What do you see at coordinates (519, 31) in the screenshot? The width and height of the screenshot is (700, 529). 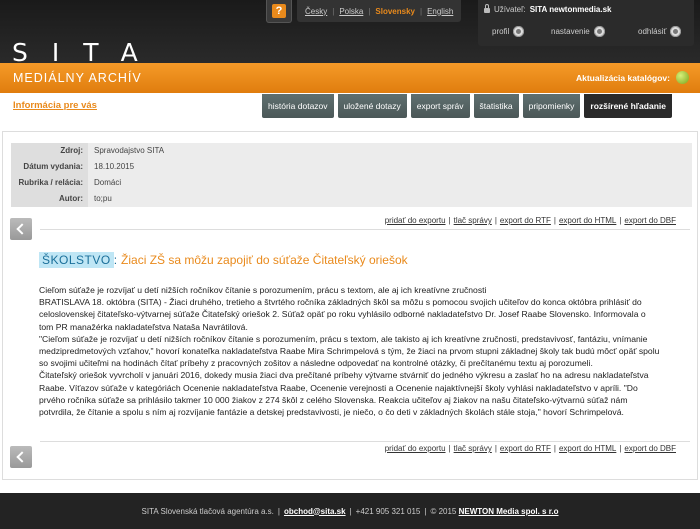 I see `profile-icon` at bounding box center [519, 31].